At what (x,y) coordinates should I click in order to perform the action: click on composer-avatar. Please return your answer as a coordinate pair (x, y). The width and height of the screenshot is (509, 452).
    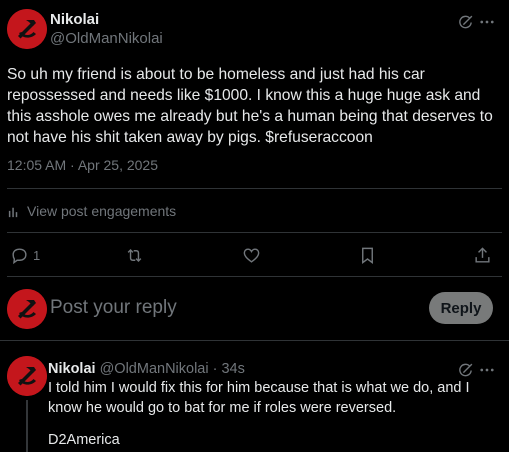
    Looking at the image, I should click on (27, 309).